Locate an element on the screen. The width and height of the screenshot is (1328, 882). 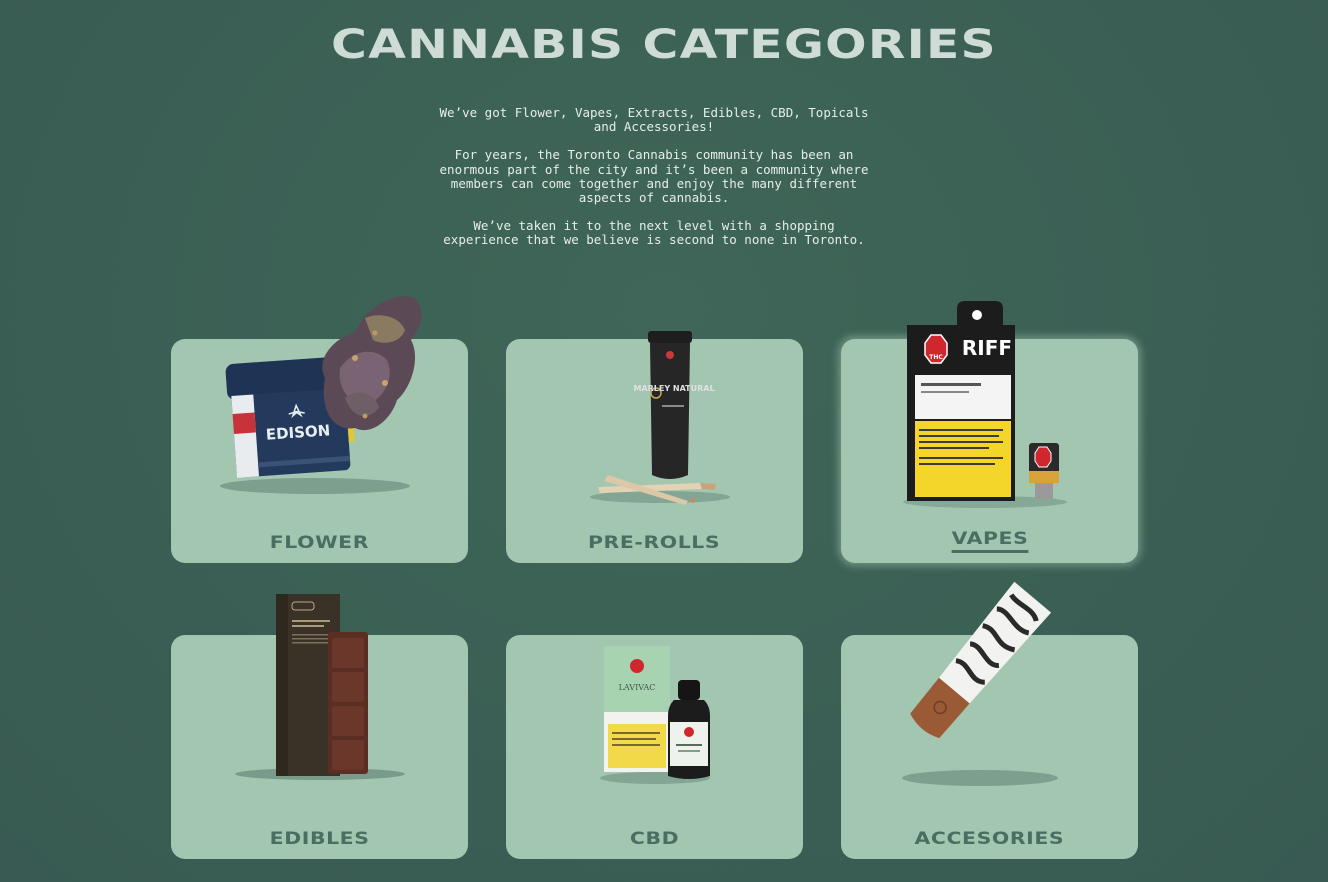
category-label-accesories: ACCESORIES is located at coordinates (989, 839).